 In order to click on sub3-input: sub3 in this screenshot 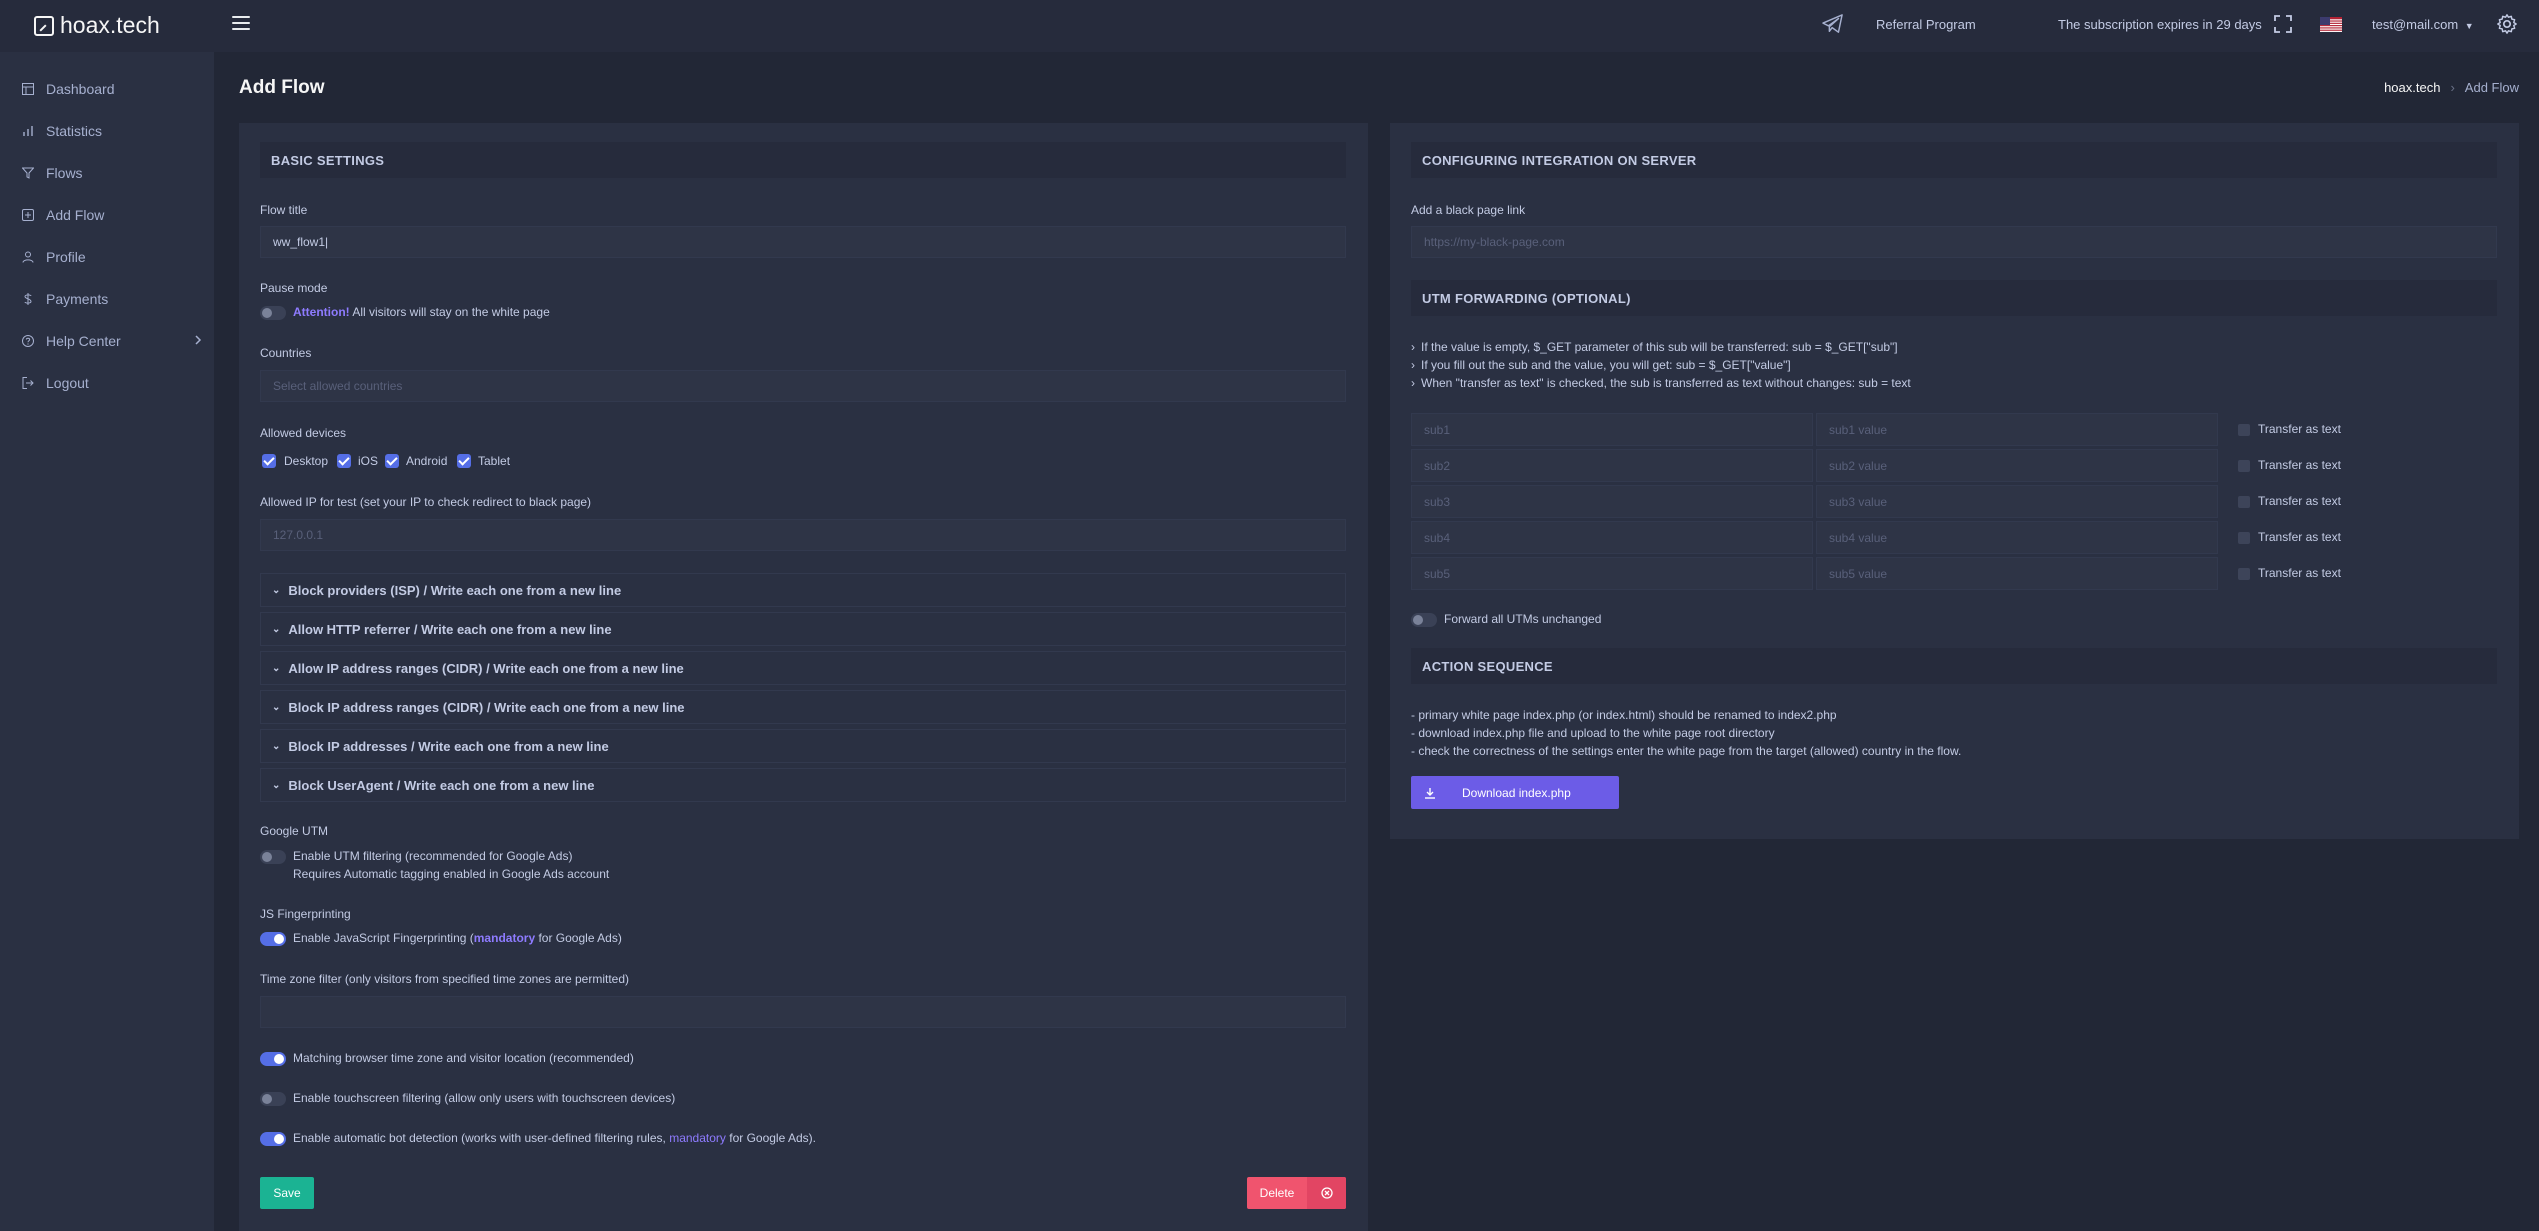, I will do `click(1612, 501)`.